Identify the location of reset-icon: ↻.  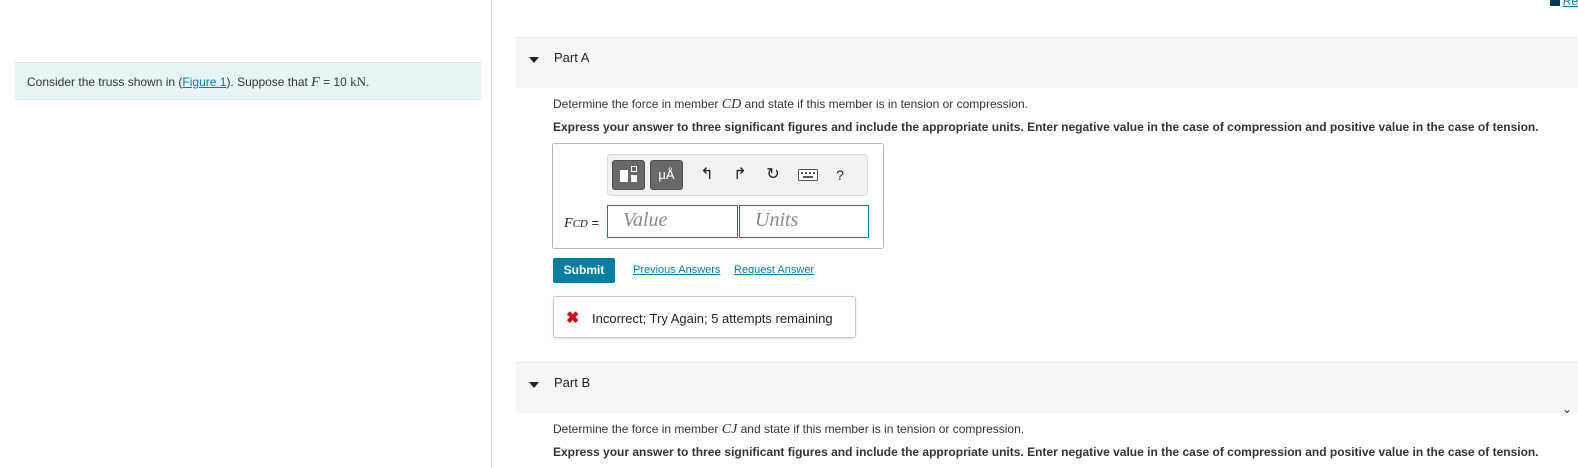
(773, 175).